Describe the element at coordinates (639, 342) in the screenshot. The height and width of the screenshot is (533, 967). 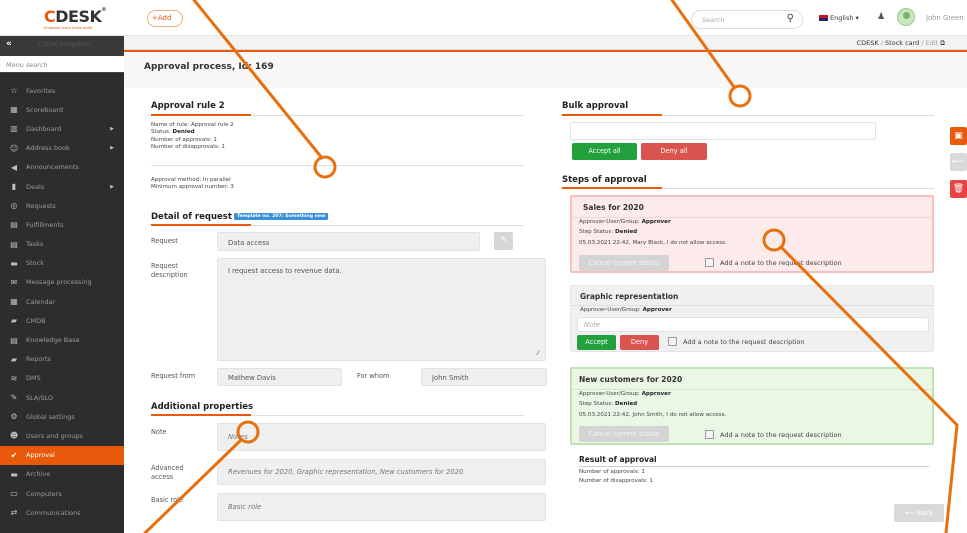
I see `deny-button: Deny` at that location.